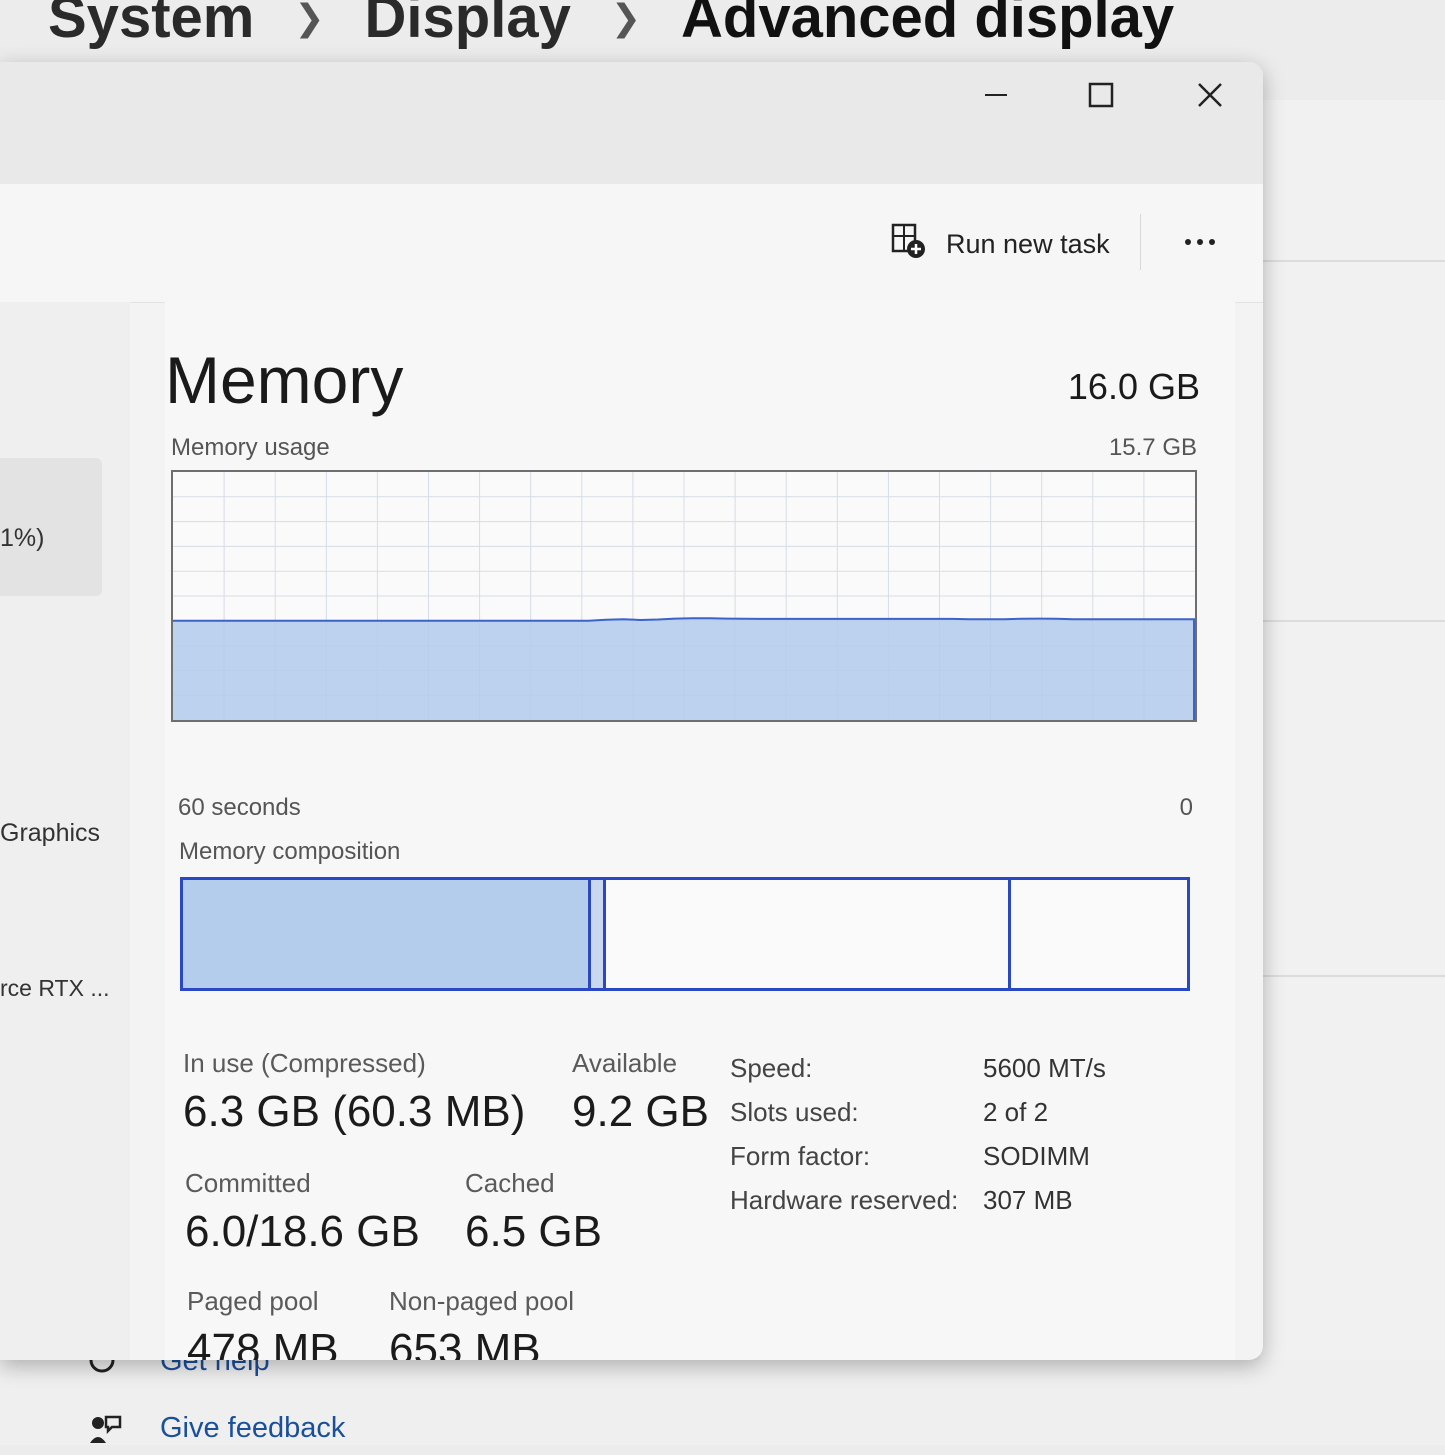 The image size is (1445, 1455). Describe the element at coordinates (253, 1428) in the screenshot. I see `give-feedback-label: Give feedback` at that location.